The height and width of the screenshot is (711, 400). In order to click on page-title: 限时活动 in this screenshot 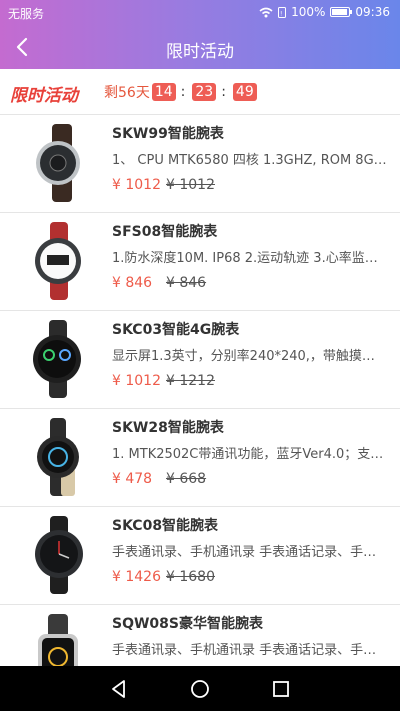, I will do `click(200, 52)`.